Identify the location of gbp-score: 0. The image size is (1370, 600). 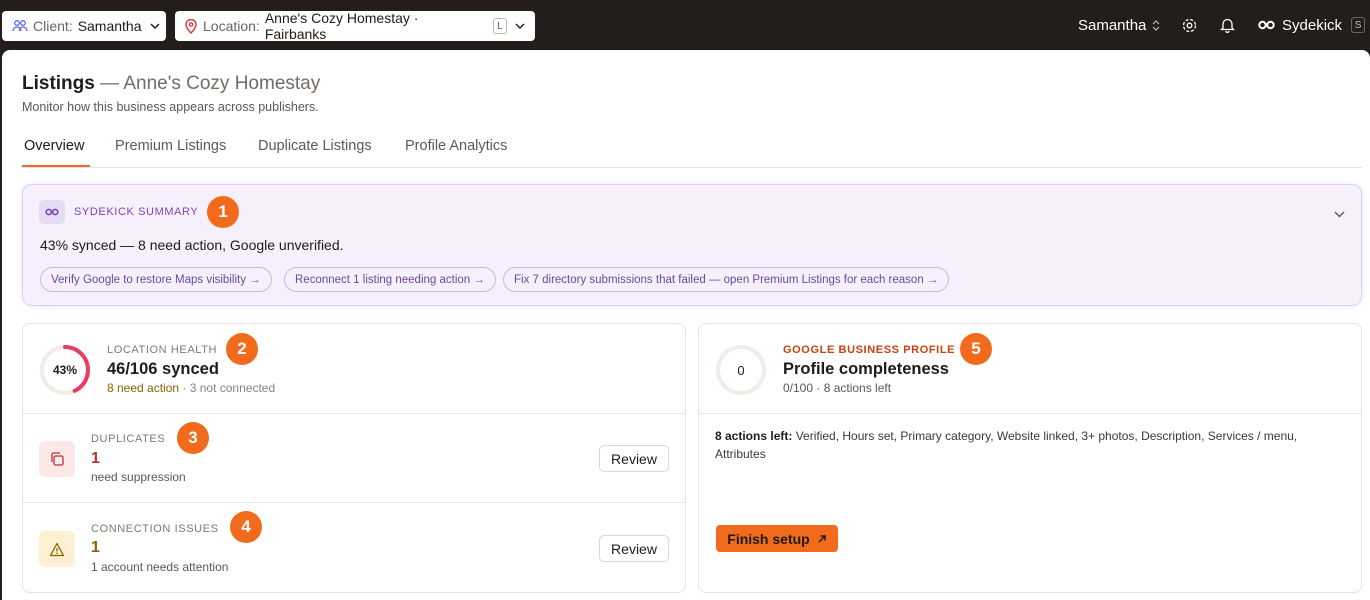
(741, 370).